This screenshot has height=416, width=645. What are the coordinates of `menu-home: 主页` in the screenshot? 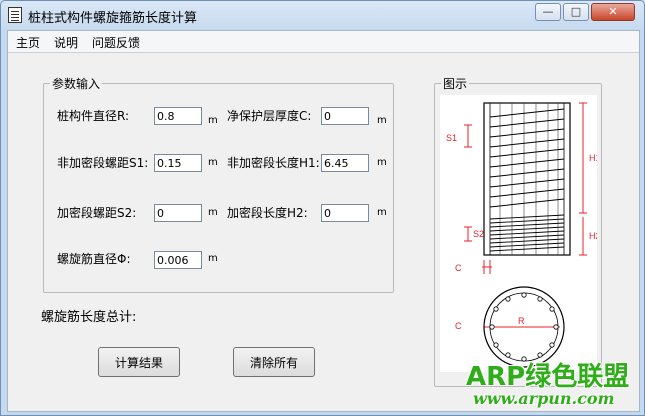 It's located at (28, 42).